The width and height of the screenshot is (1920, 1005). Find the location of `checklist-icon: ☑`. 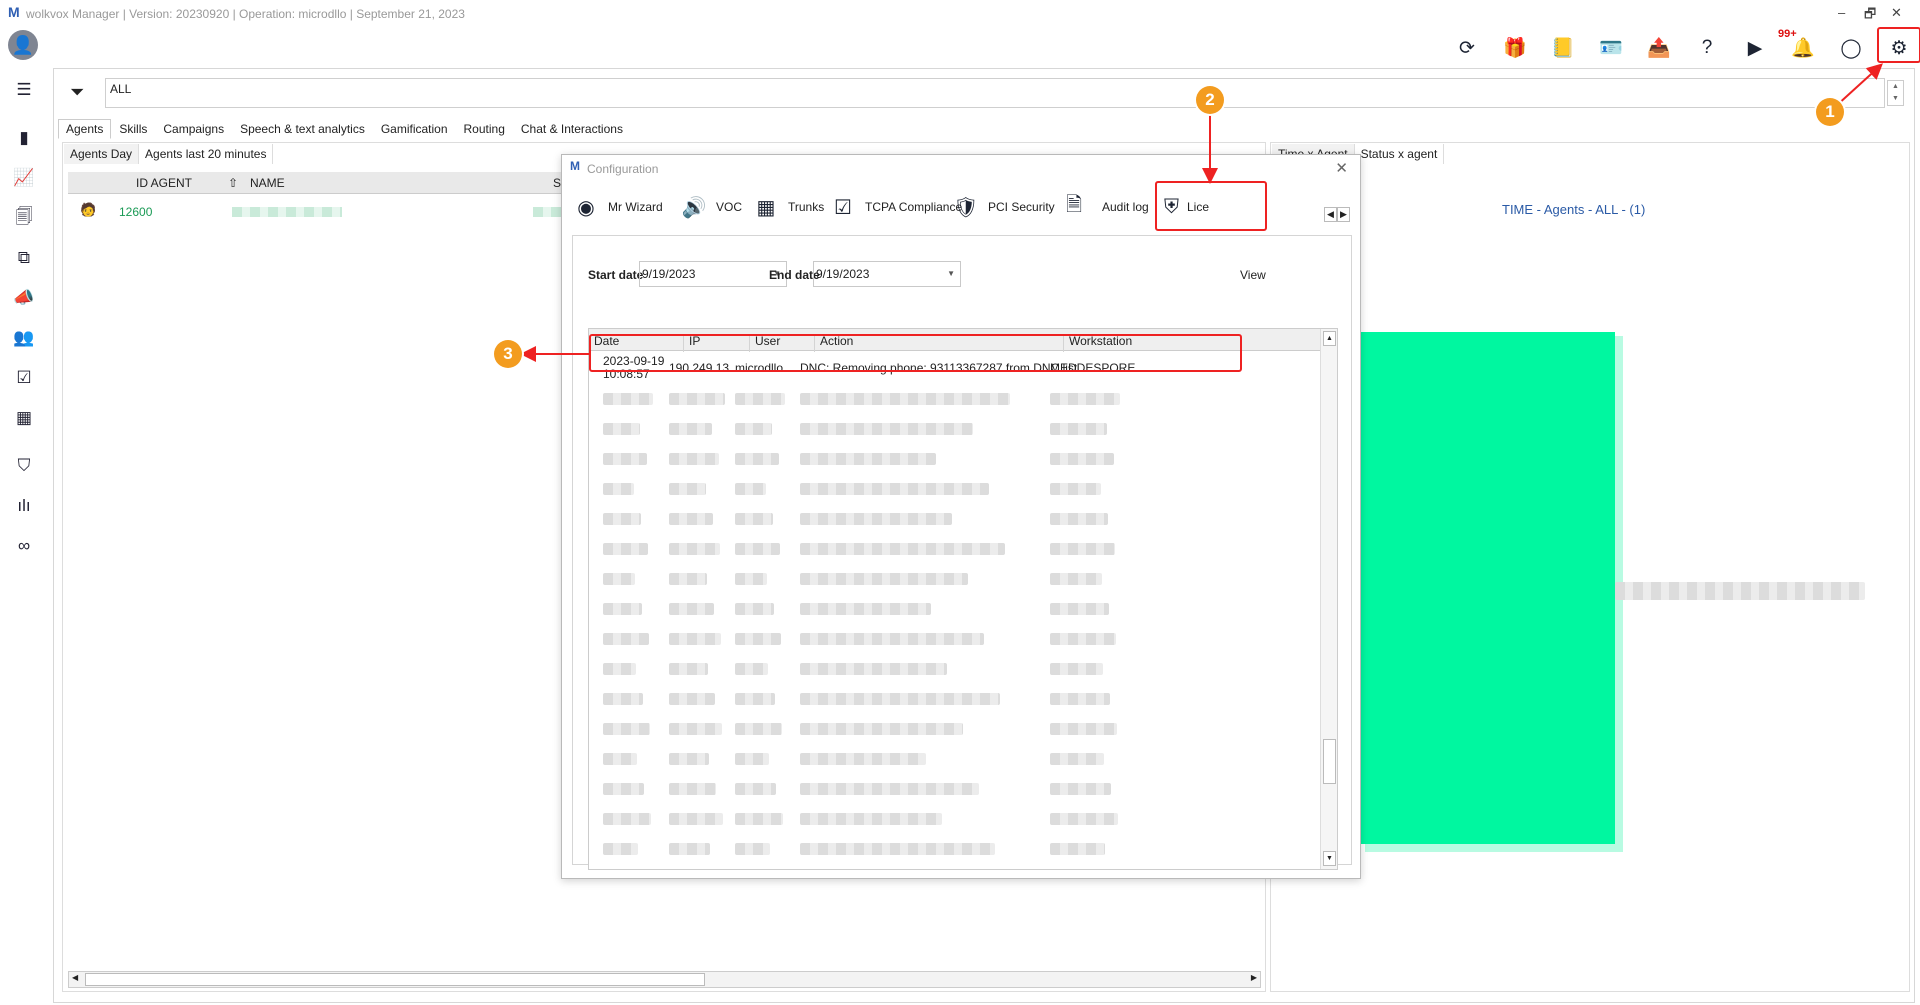

checklist-icon: ☑ is located at coordinates (24, 378).